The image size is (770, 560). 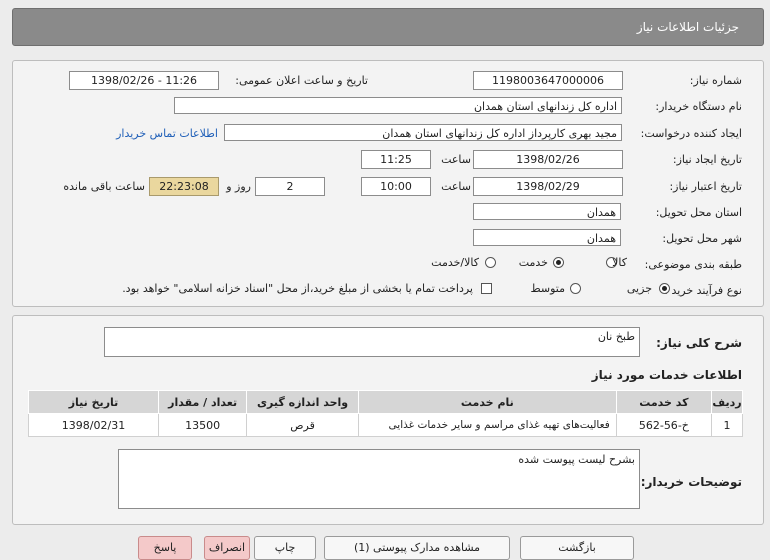 What do you see at coordinates (486, 288) in the screenshot?
I see `treasury-payment-checkbox` at bounding box center [486, 288].